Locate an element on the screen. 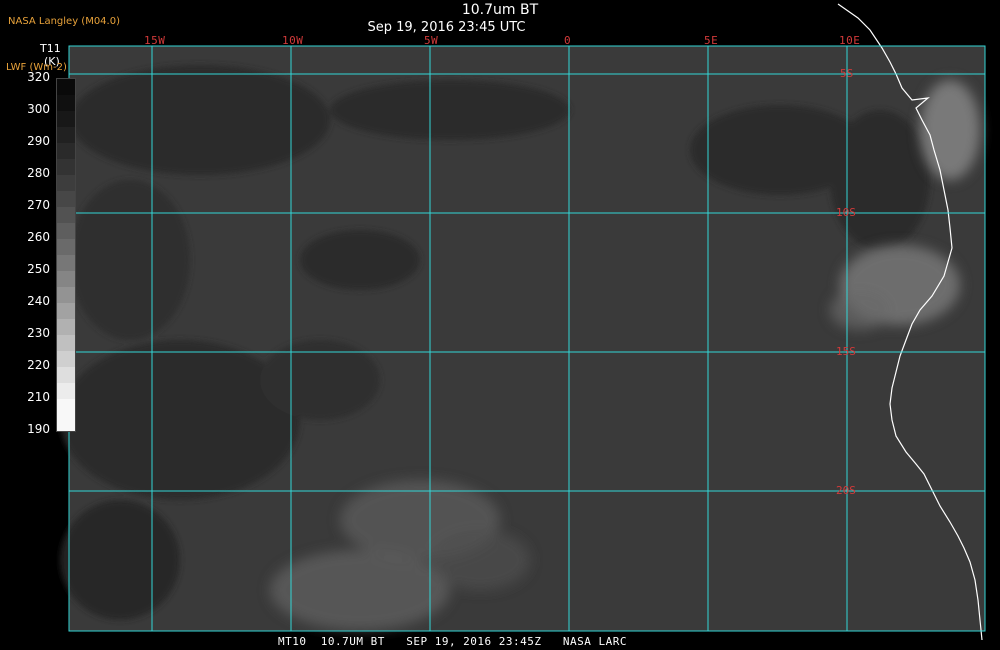  lat-label-20s: 20S is located at coordinates (846, 490).